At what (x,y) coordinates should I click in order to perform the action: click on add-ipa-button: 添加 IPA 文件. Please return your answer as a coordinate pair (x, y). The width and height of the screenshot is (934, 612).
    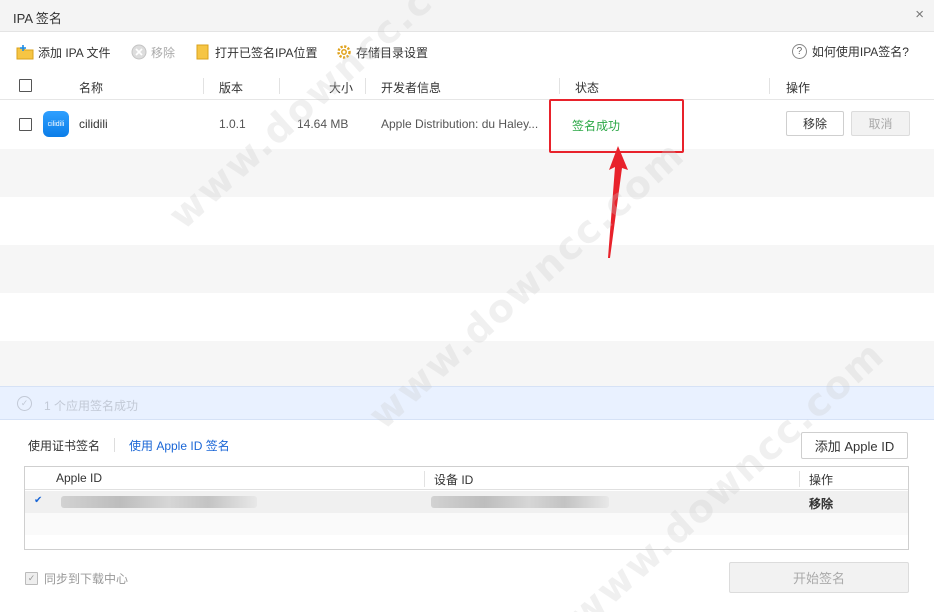
    Looking at the image, I should click on (63, 52).